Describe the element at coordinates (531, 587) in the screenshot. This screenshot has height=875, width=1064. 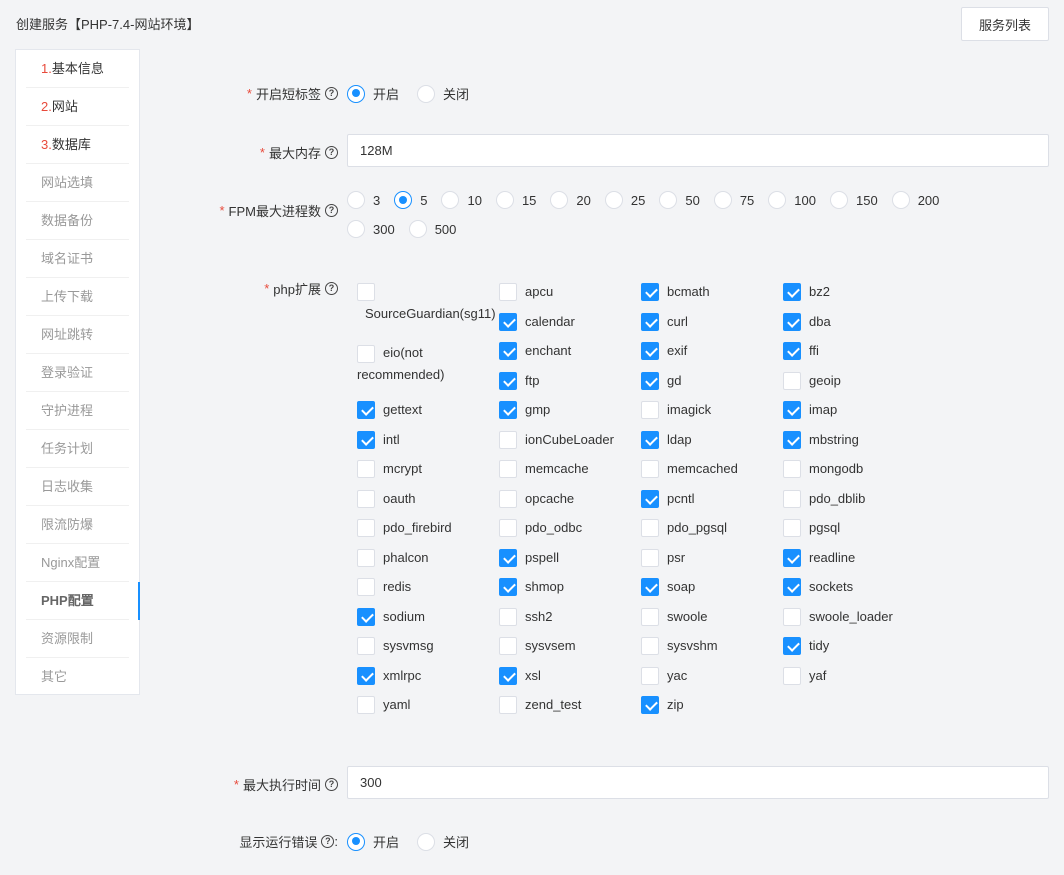
I see `php-ext-checkbox: shmop` at that location.